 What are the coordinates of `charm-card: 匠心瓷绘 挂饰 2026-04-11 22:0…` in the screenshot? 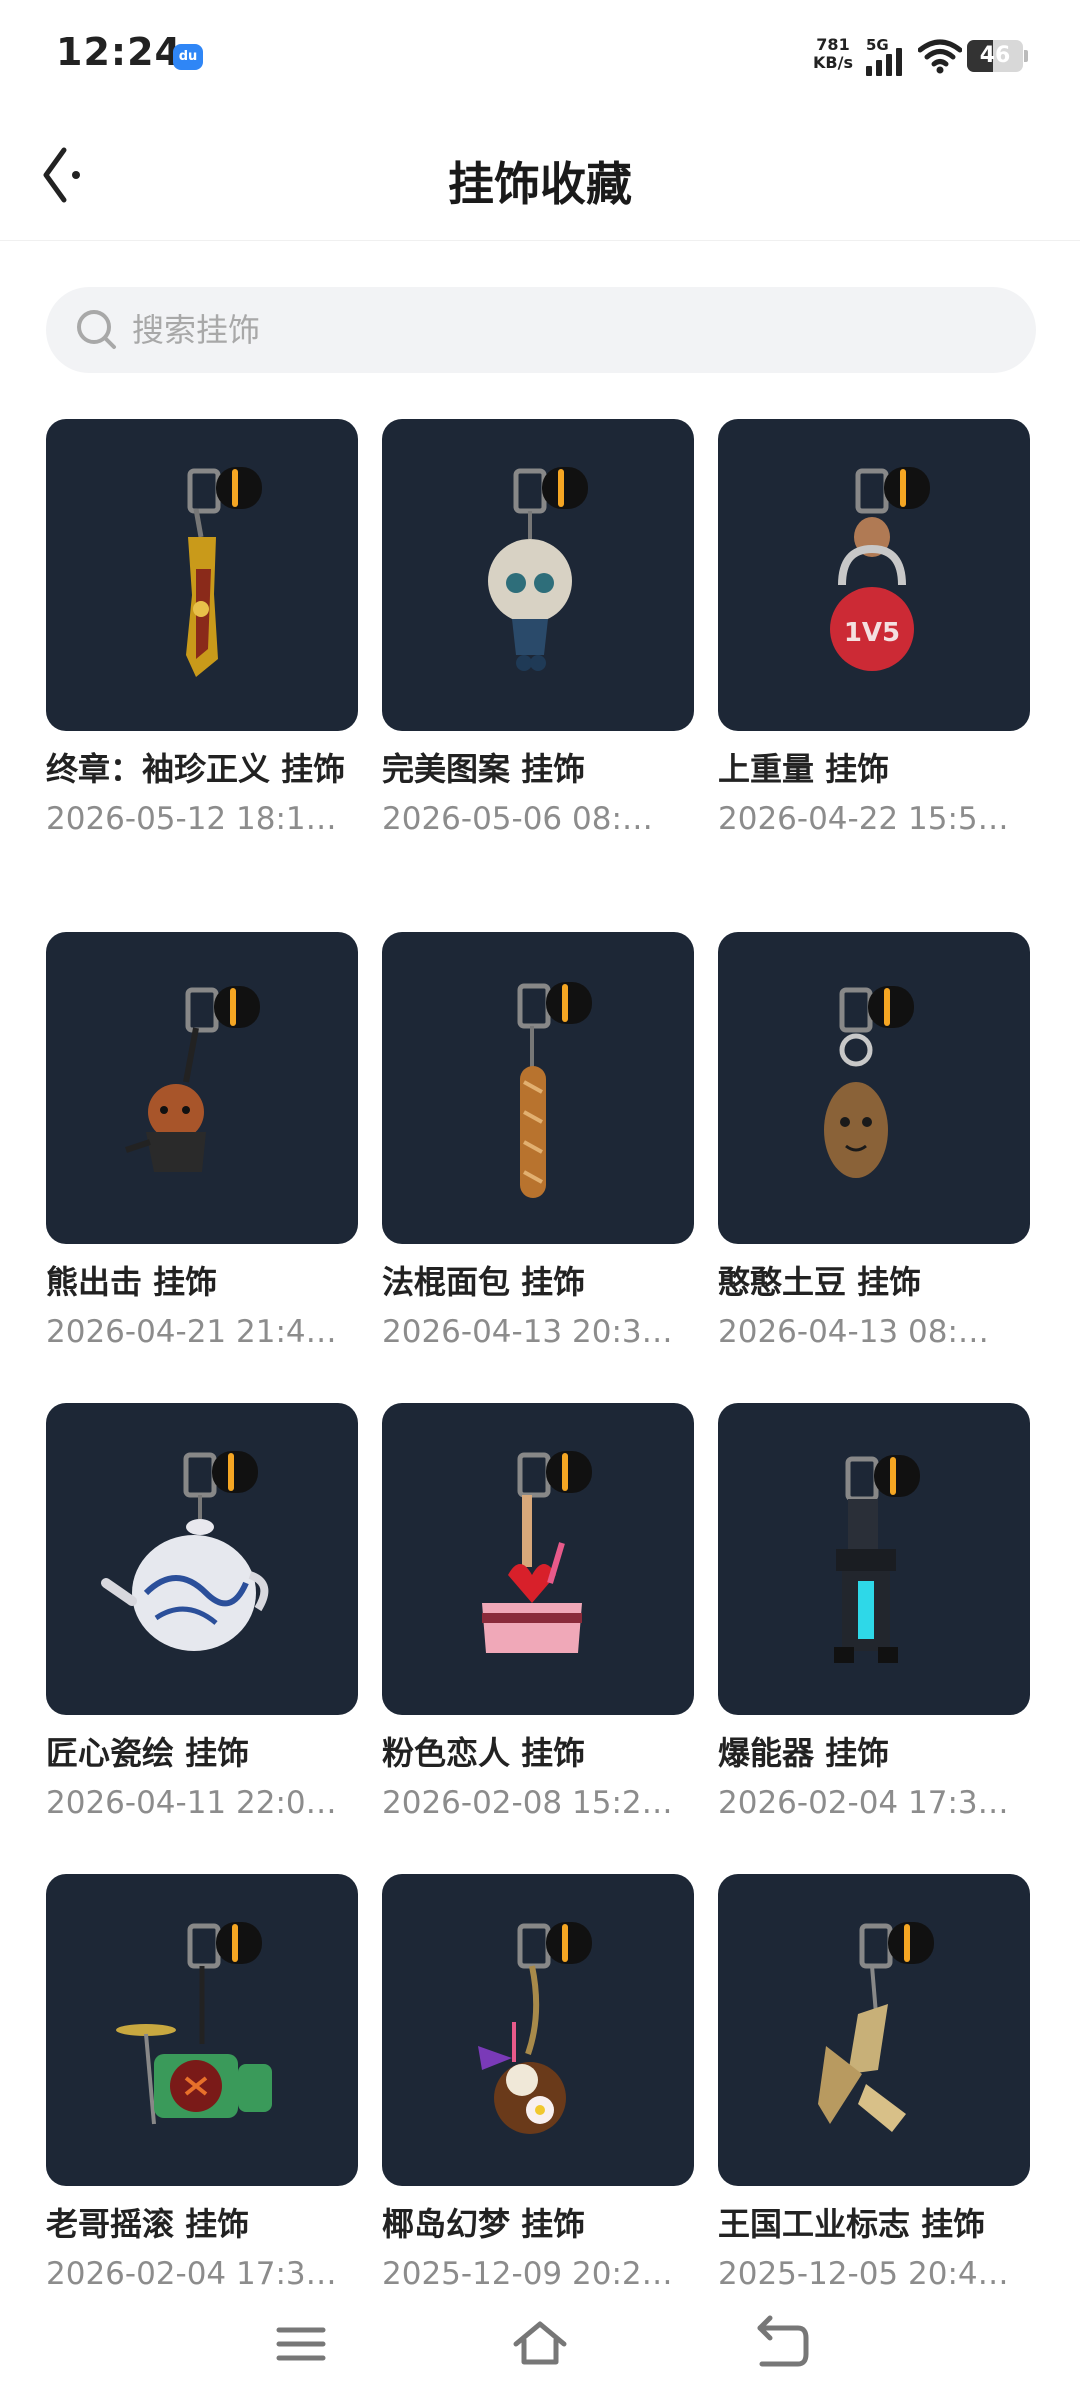 It's located at (202, 1613).